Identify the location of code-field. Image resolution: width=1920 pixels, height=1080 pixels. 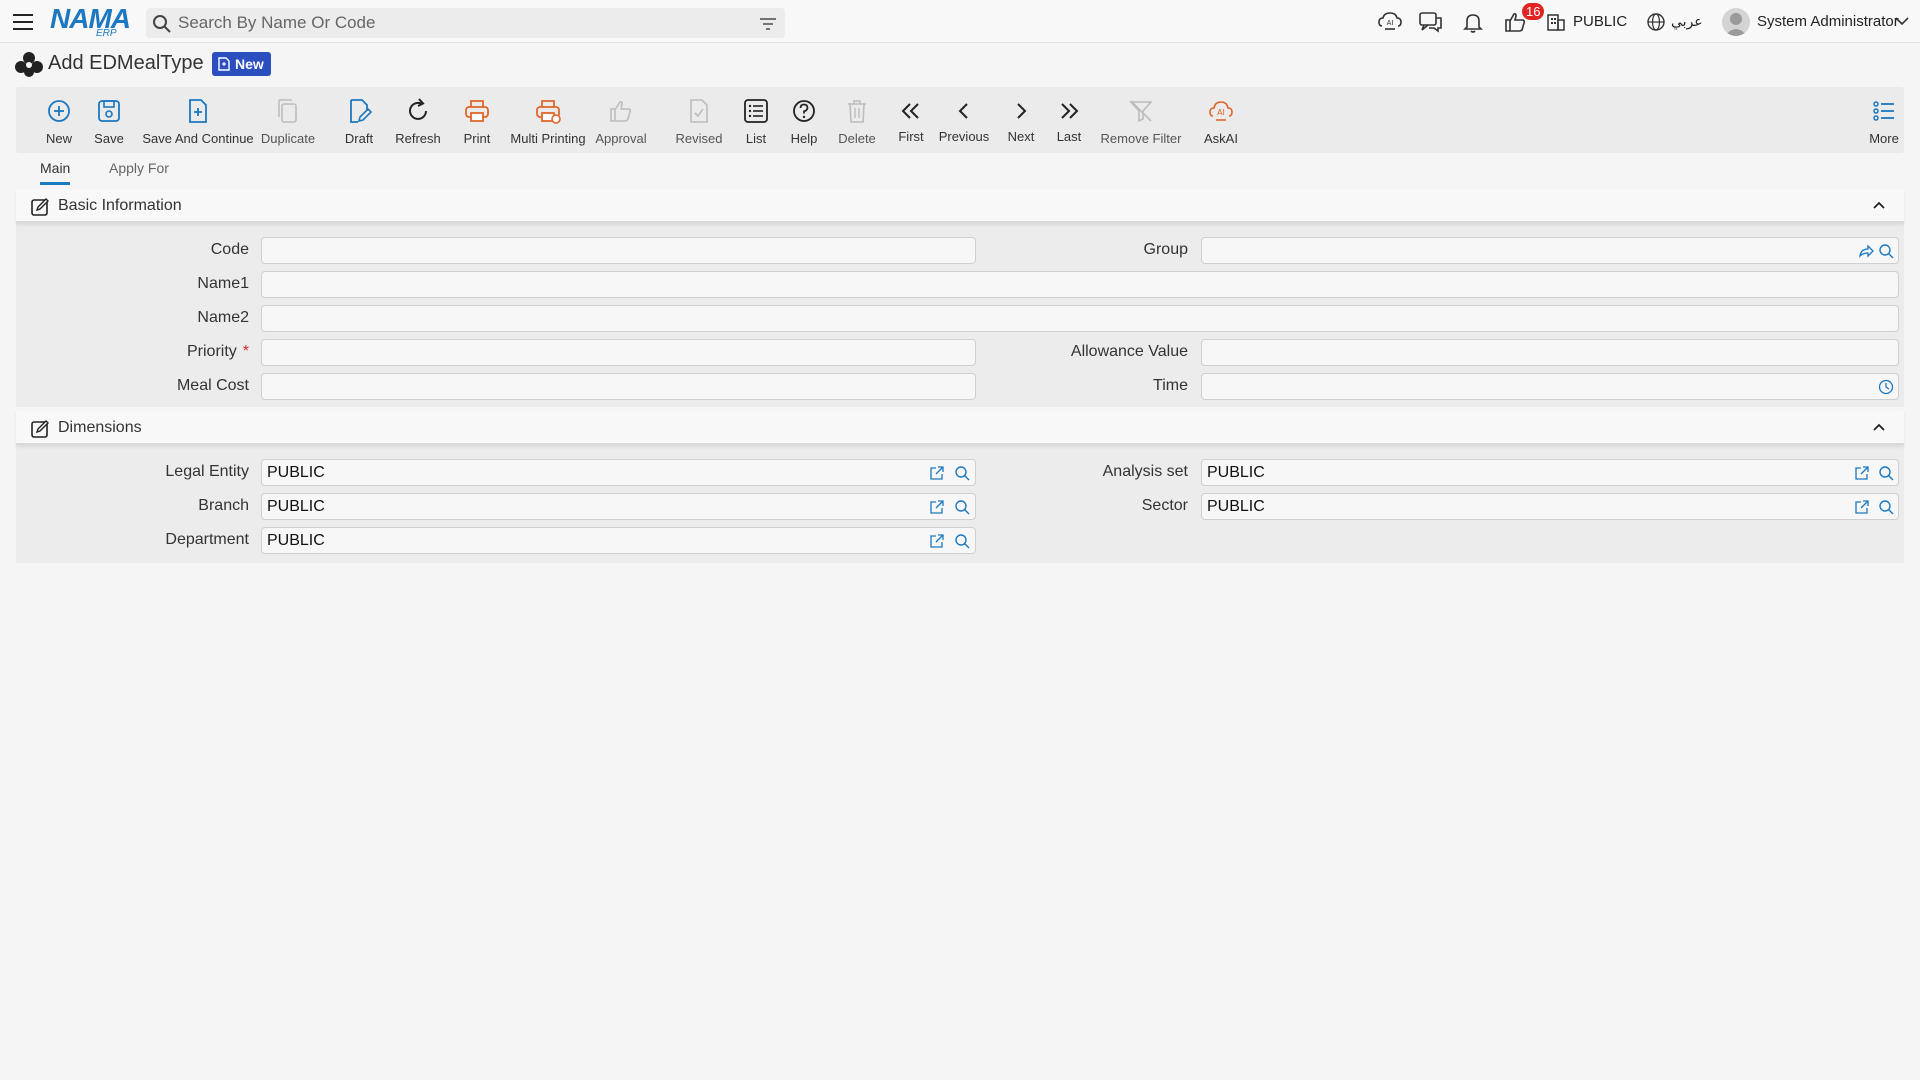
(618, 250).